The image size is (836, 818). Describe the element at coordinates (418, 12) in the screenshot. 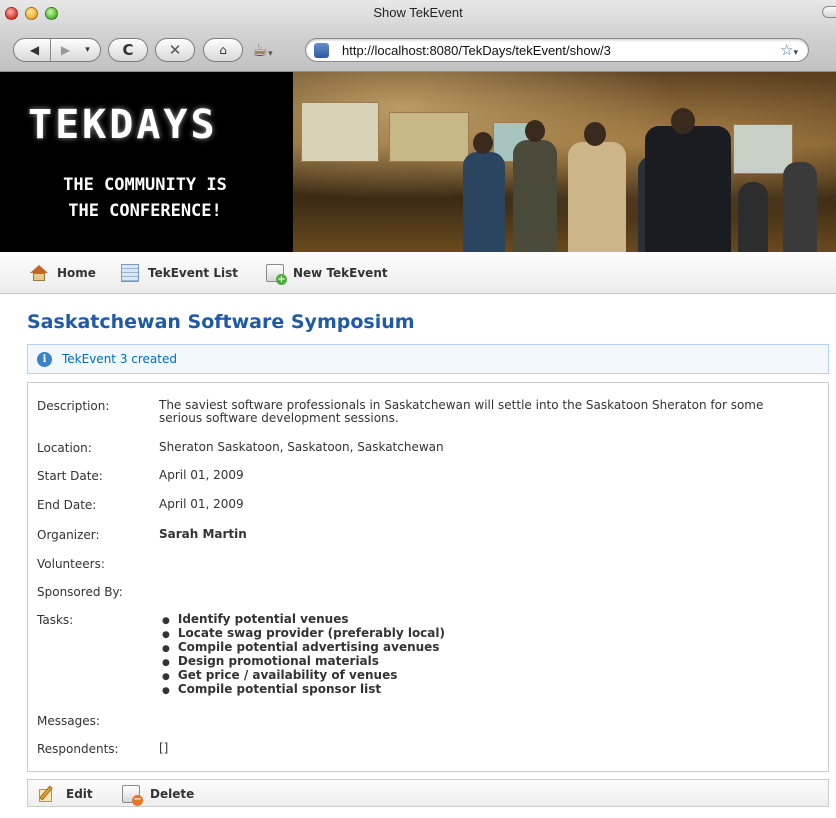

I see `window-title: Show TekEvent` at that location.